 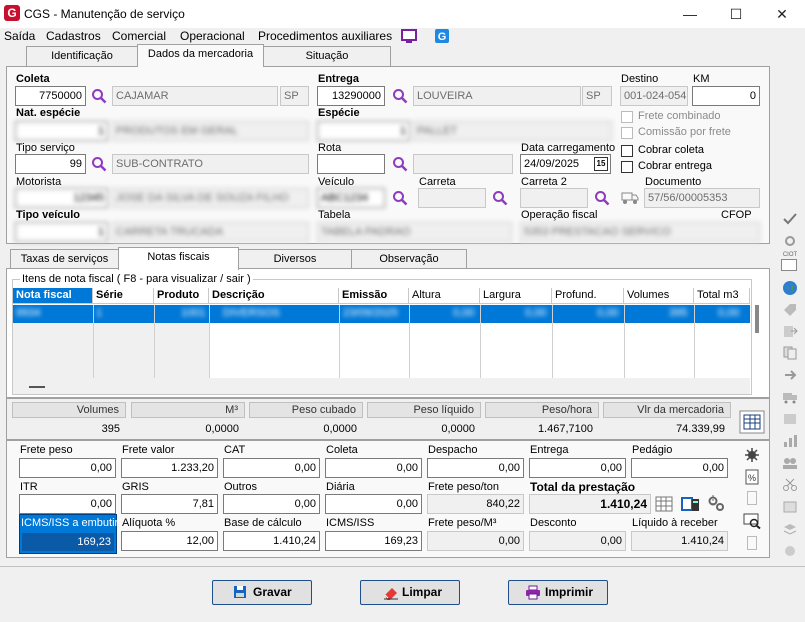 I want to click on km-input: 0, so click(x=726, y=96).